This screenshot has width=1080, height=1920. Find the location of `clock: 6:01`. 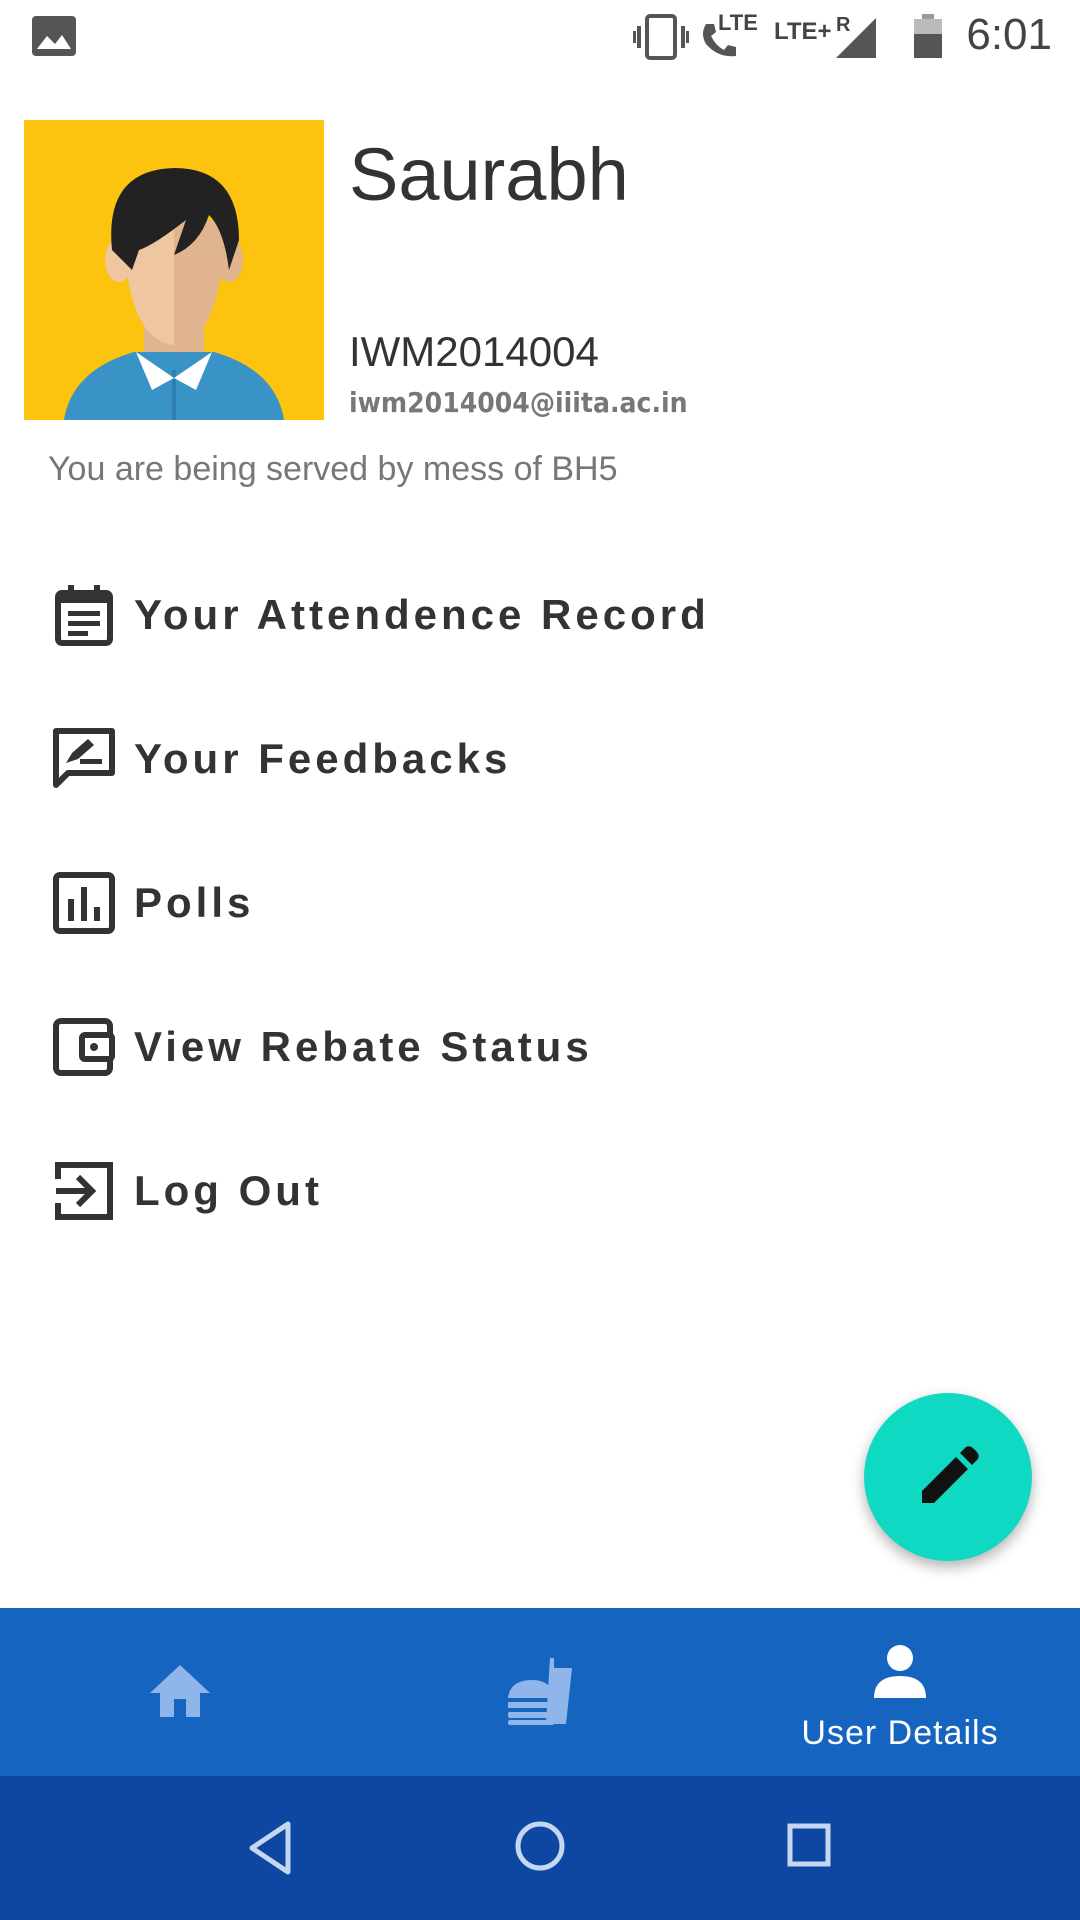

clock: 6:01 is located at coordinates (1009, 34).